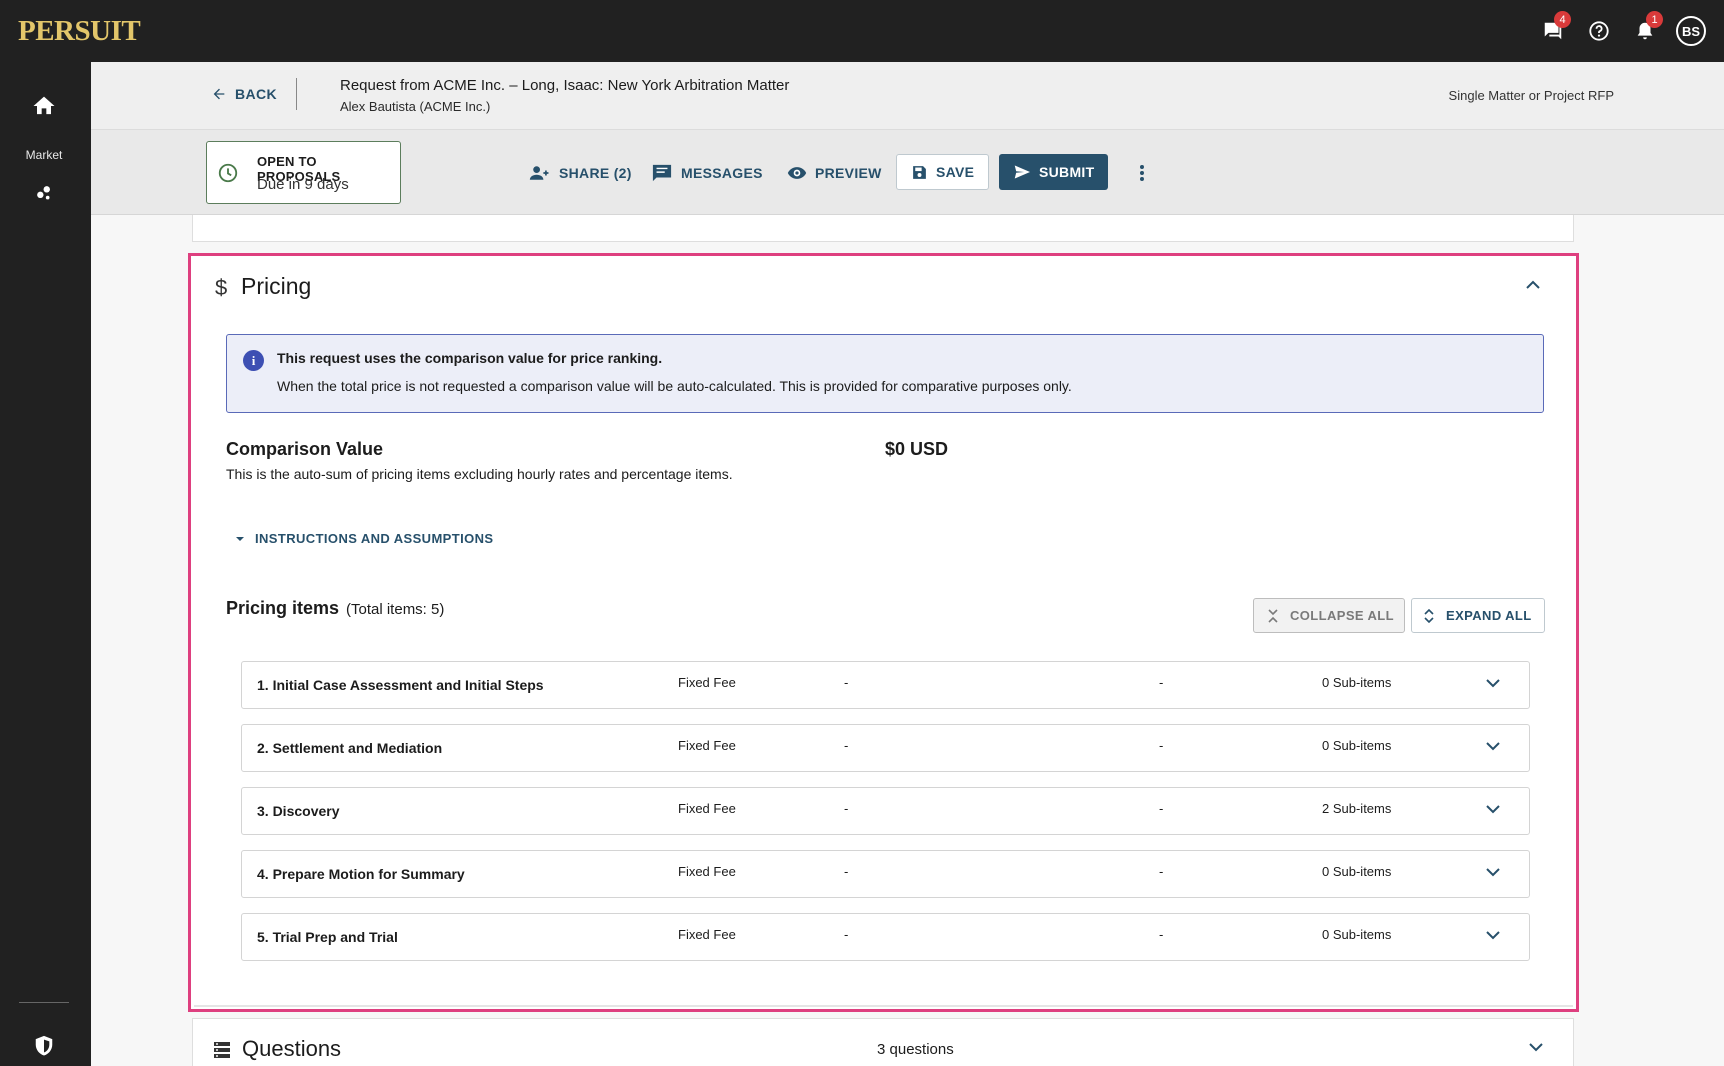 This screenshot has height=1066, width=1724. What do you see at coordinates (44, 155) in the screenshot?
I see `sidebar-item-market-label: Market` at bounding box center [44, 155].